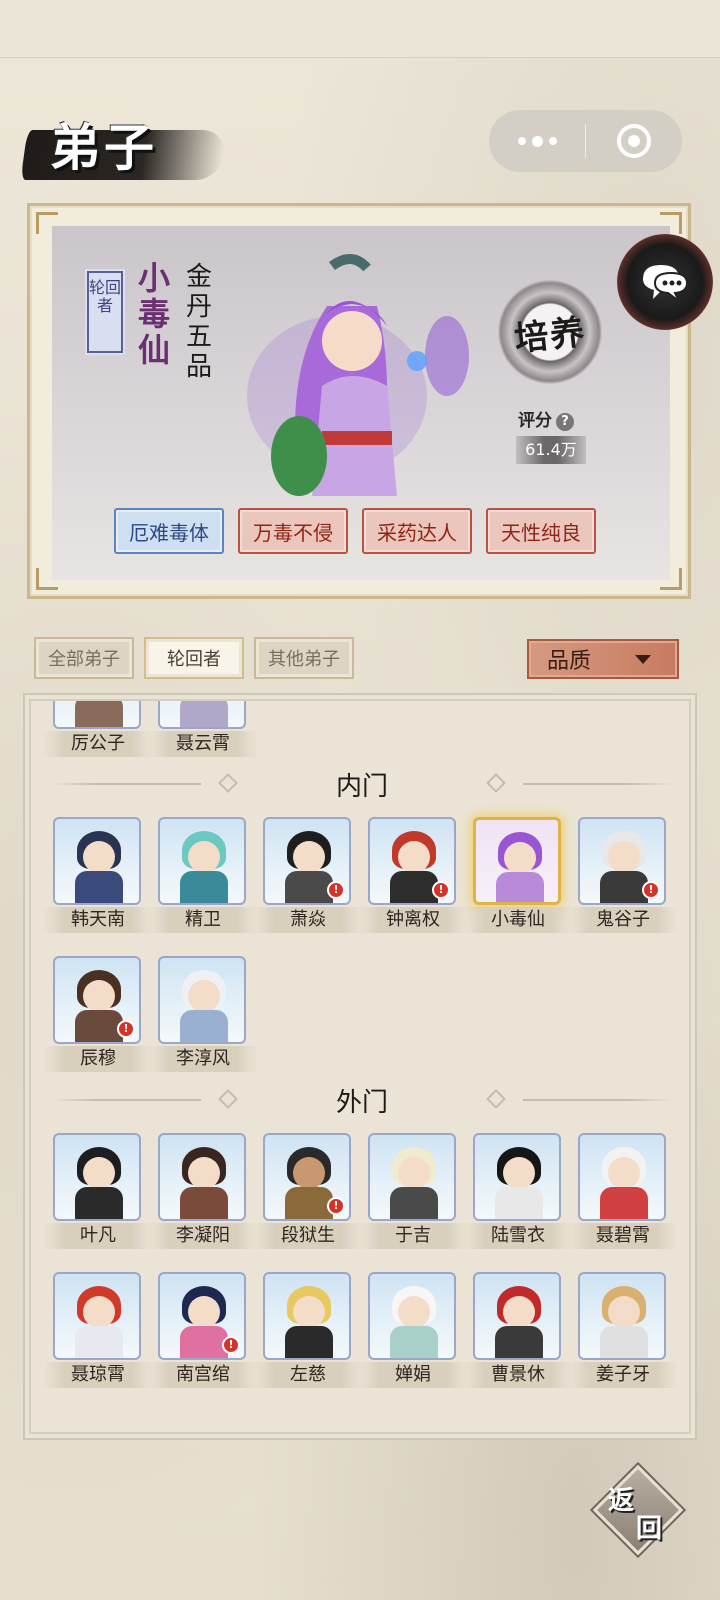 Image resolution: width=720 pixels, height=1600 pixels. I want to click on more-menu-button, so click(537, 141).